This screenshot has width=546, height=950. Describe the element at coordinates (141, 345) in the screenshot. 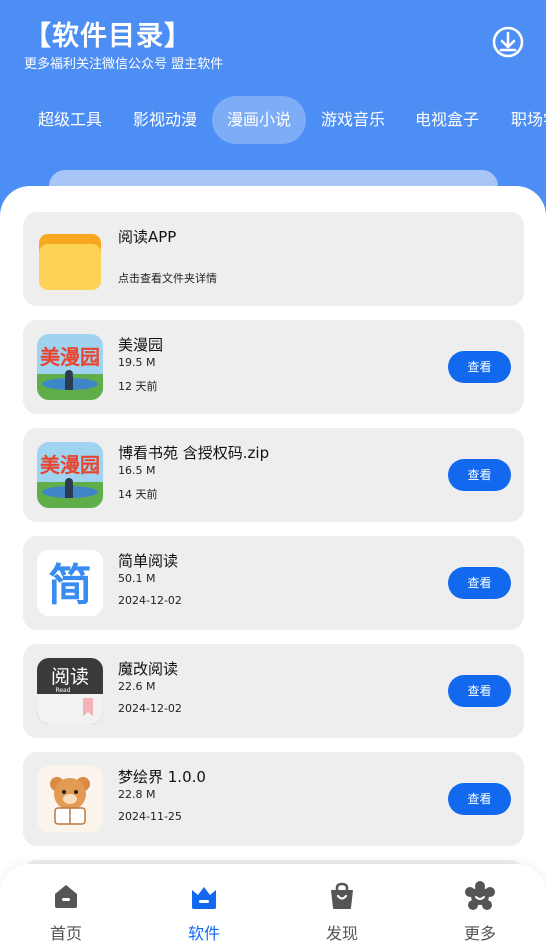

I see `item-name: 美漫园` at that location.